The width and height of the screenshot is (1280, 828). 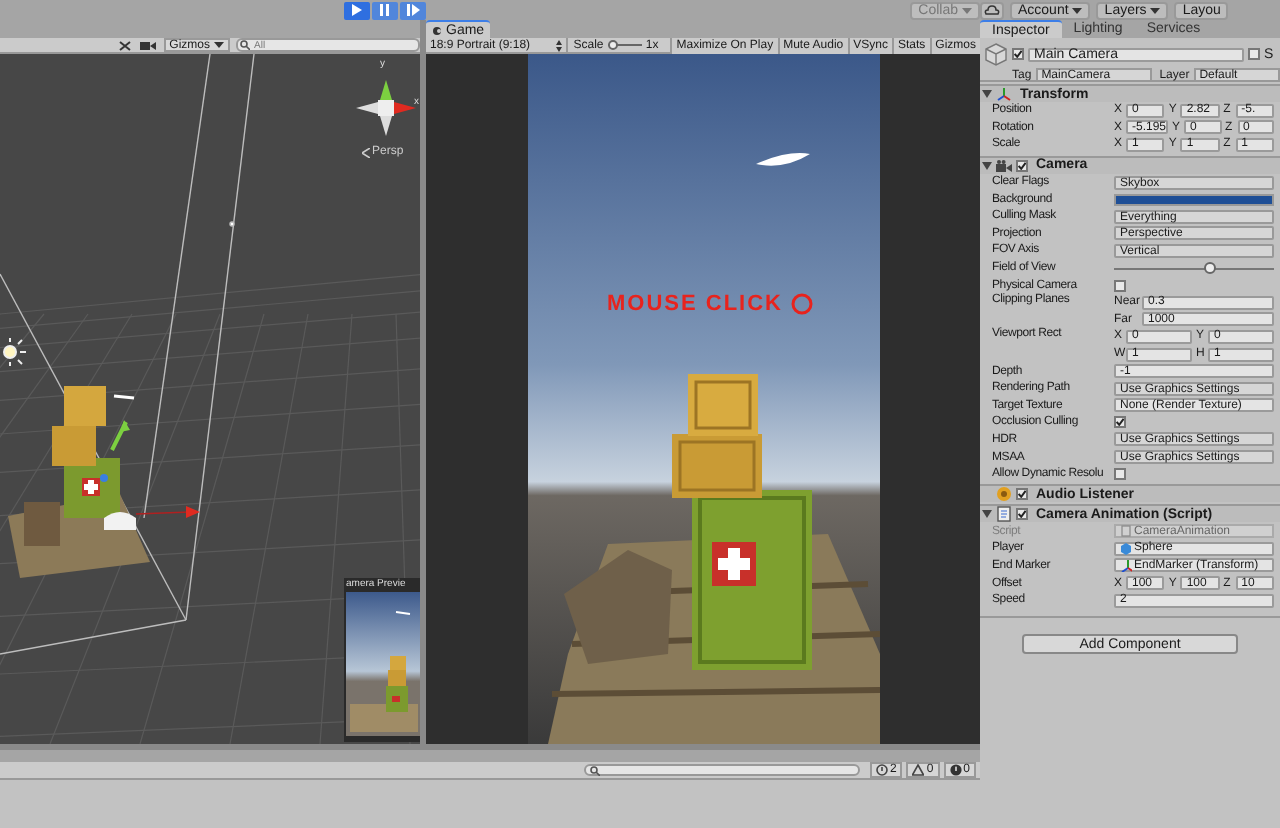 What do you see at coordinates (1004, 494) in the screenshot?
I see `speaker-icon` at bounding box center [1004, 494].